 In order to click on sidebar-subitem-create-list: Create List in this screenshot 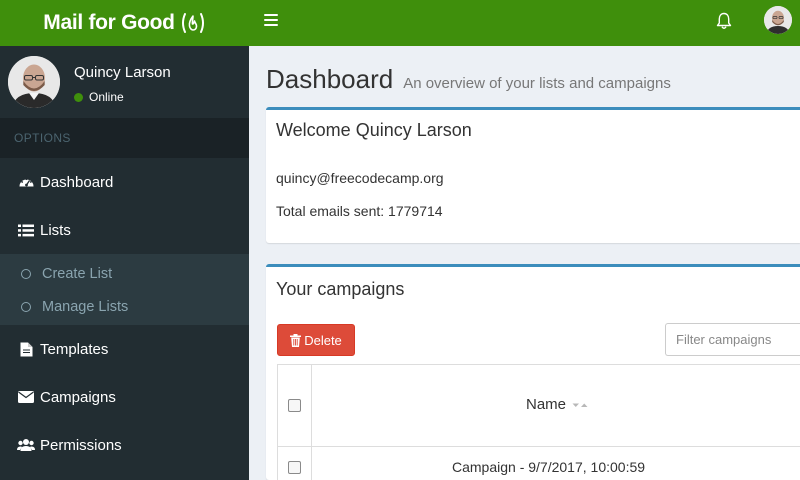, I will do `click(124, 273)`.